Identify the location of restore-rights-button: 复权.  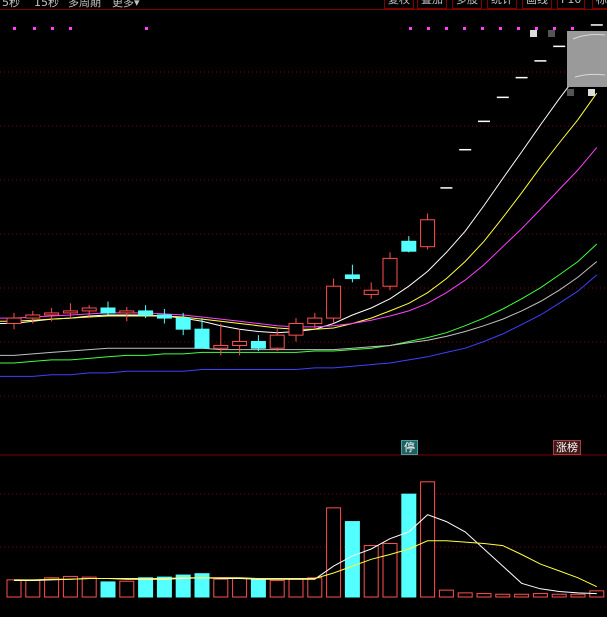
(399, 4).